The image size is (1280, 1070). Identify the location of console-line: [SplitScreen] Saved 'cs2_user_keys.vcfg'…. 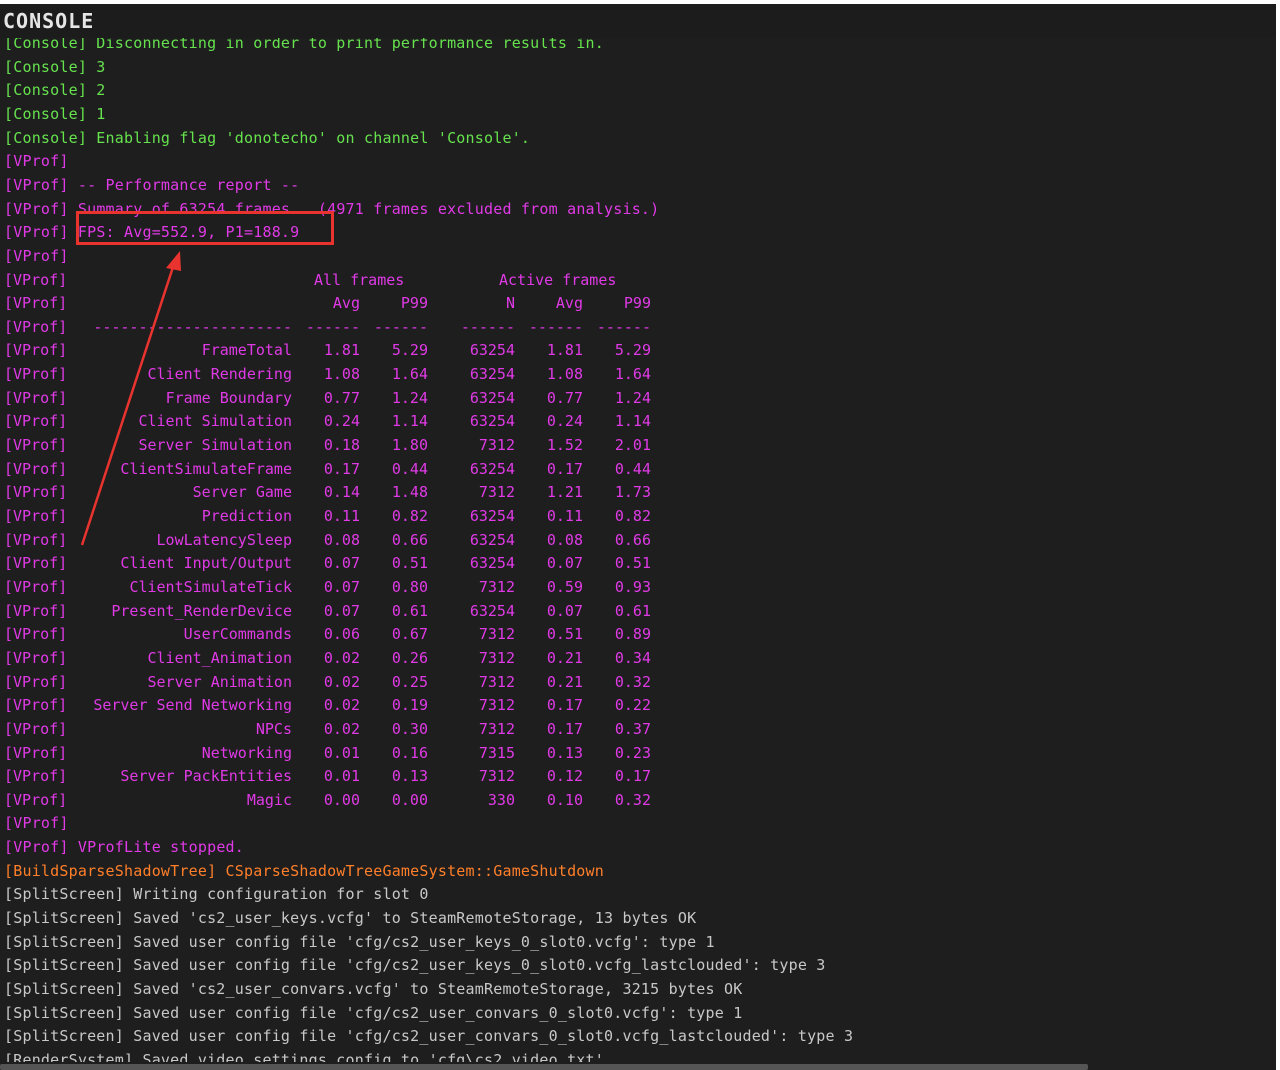
(350, 918).